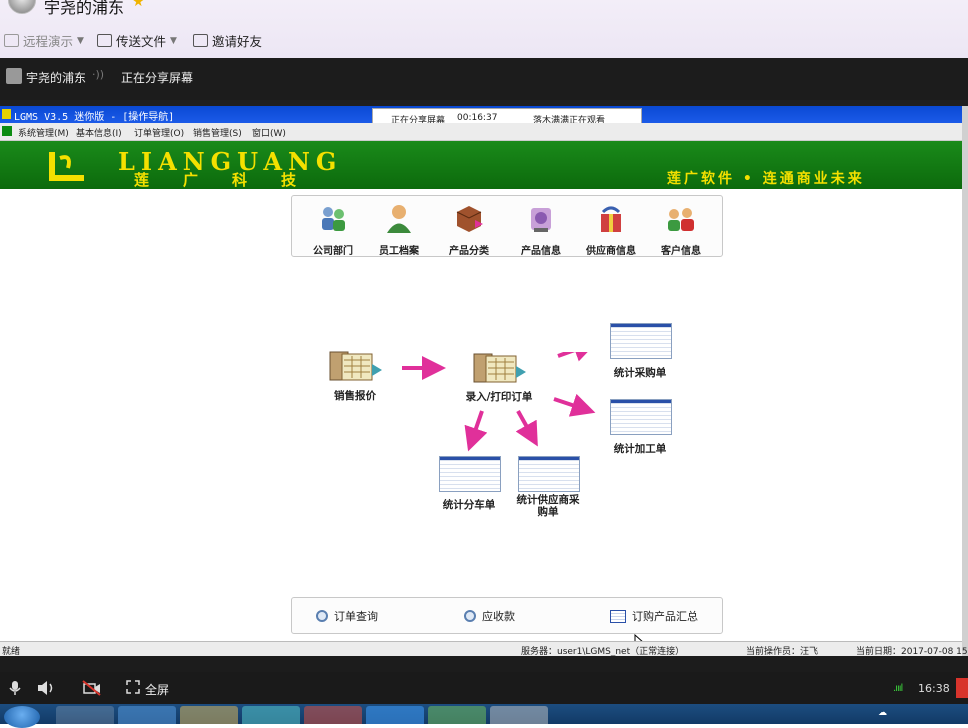 The image size is (968, 728). What do you see at coordinates (766, 179) in the screenshot?
I see `banner-slogan: 莲广软件 • 连通商业未来` at bounding box center [766, 179].